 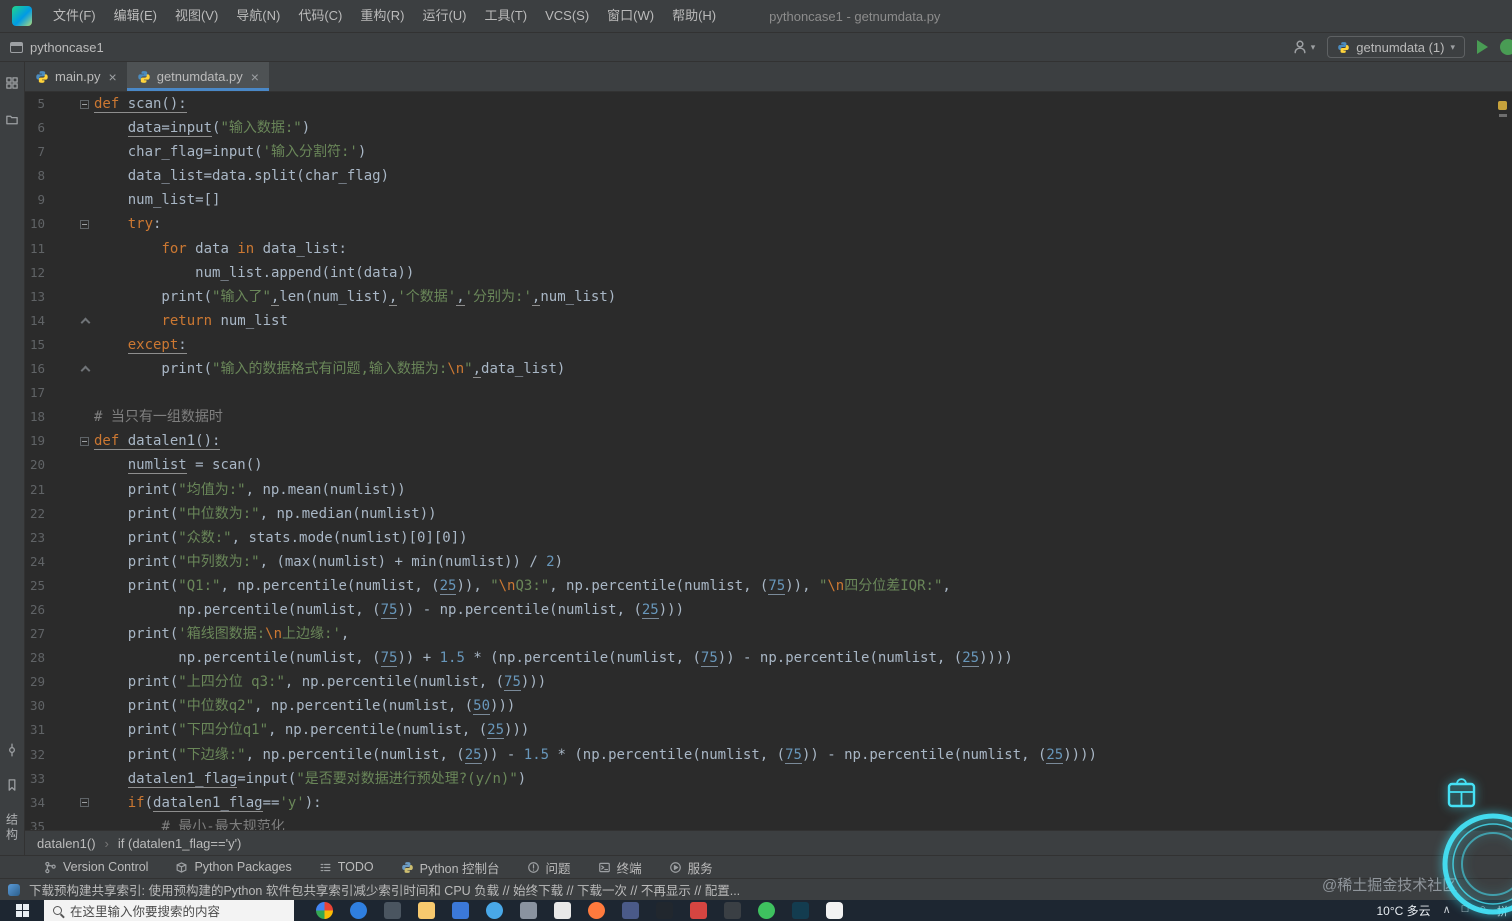 I want to click on weather-widget: 10°C 多云, so click(x=1403, y=910).